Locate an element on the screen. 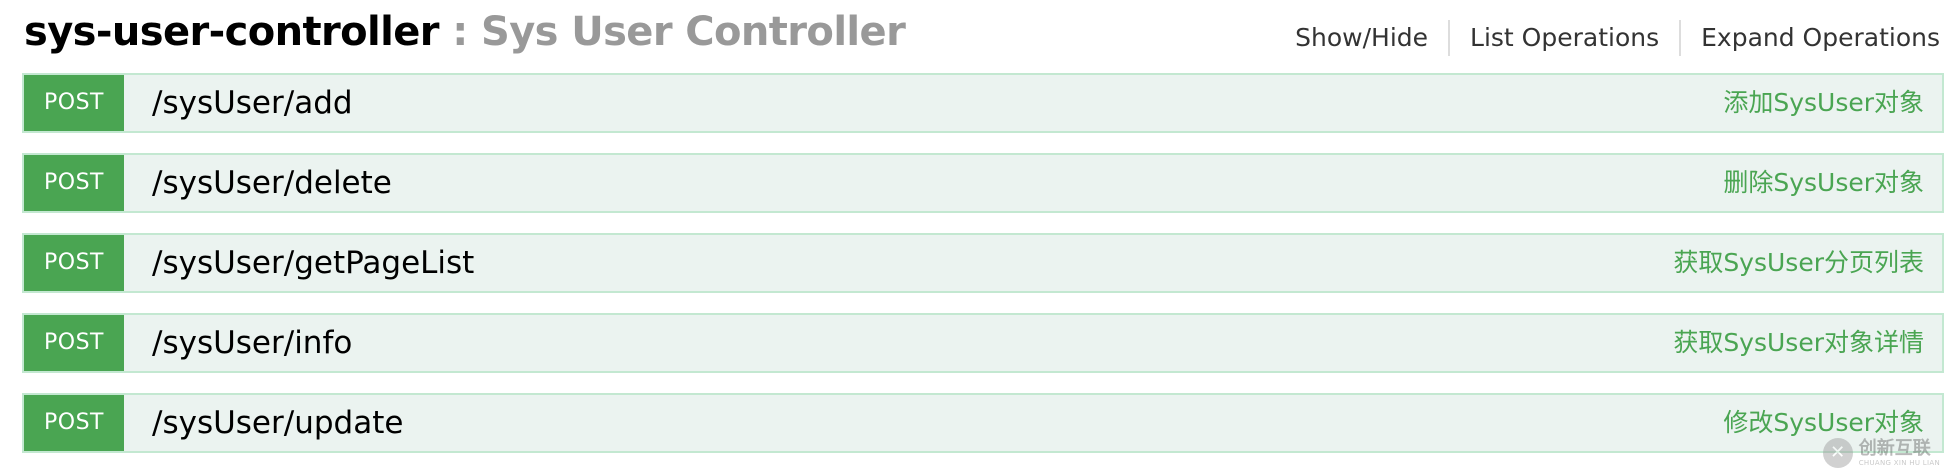  operation-summary: 获取SysUser对象详情 is located at coordinates (1798, 343).